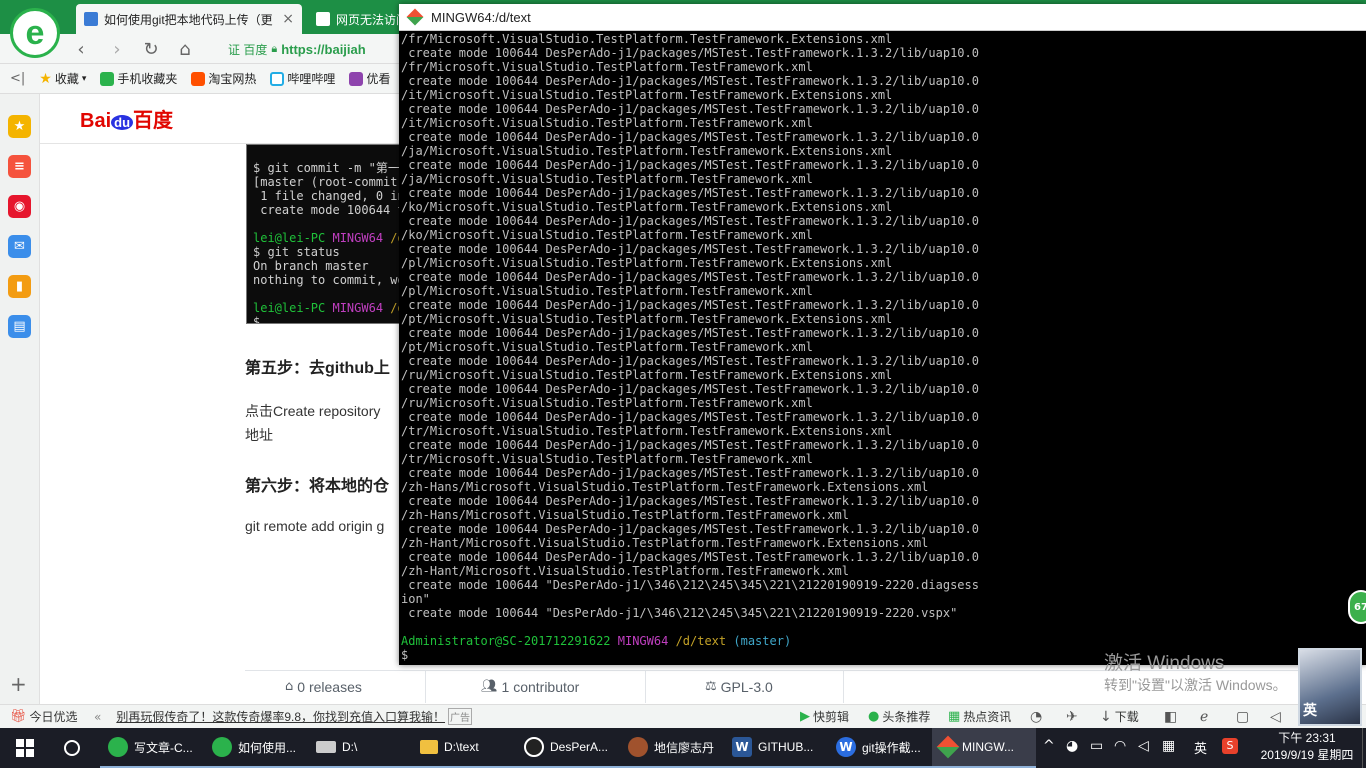  What do you see at coordinates (1168, 746) in the screenshot?
I see `keyboard-icon: ▦` at bounding box center [1168, 746].